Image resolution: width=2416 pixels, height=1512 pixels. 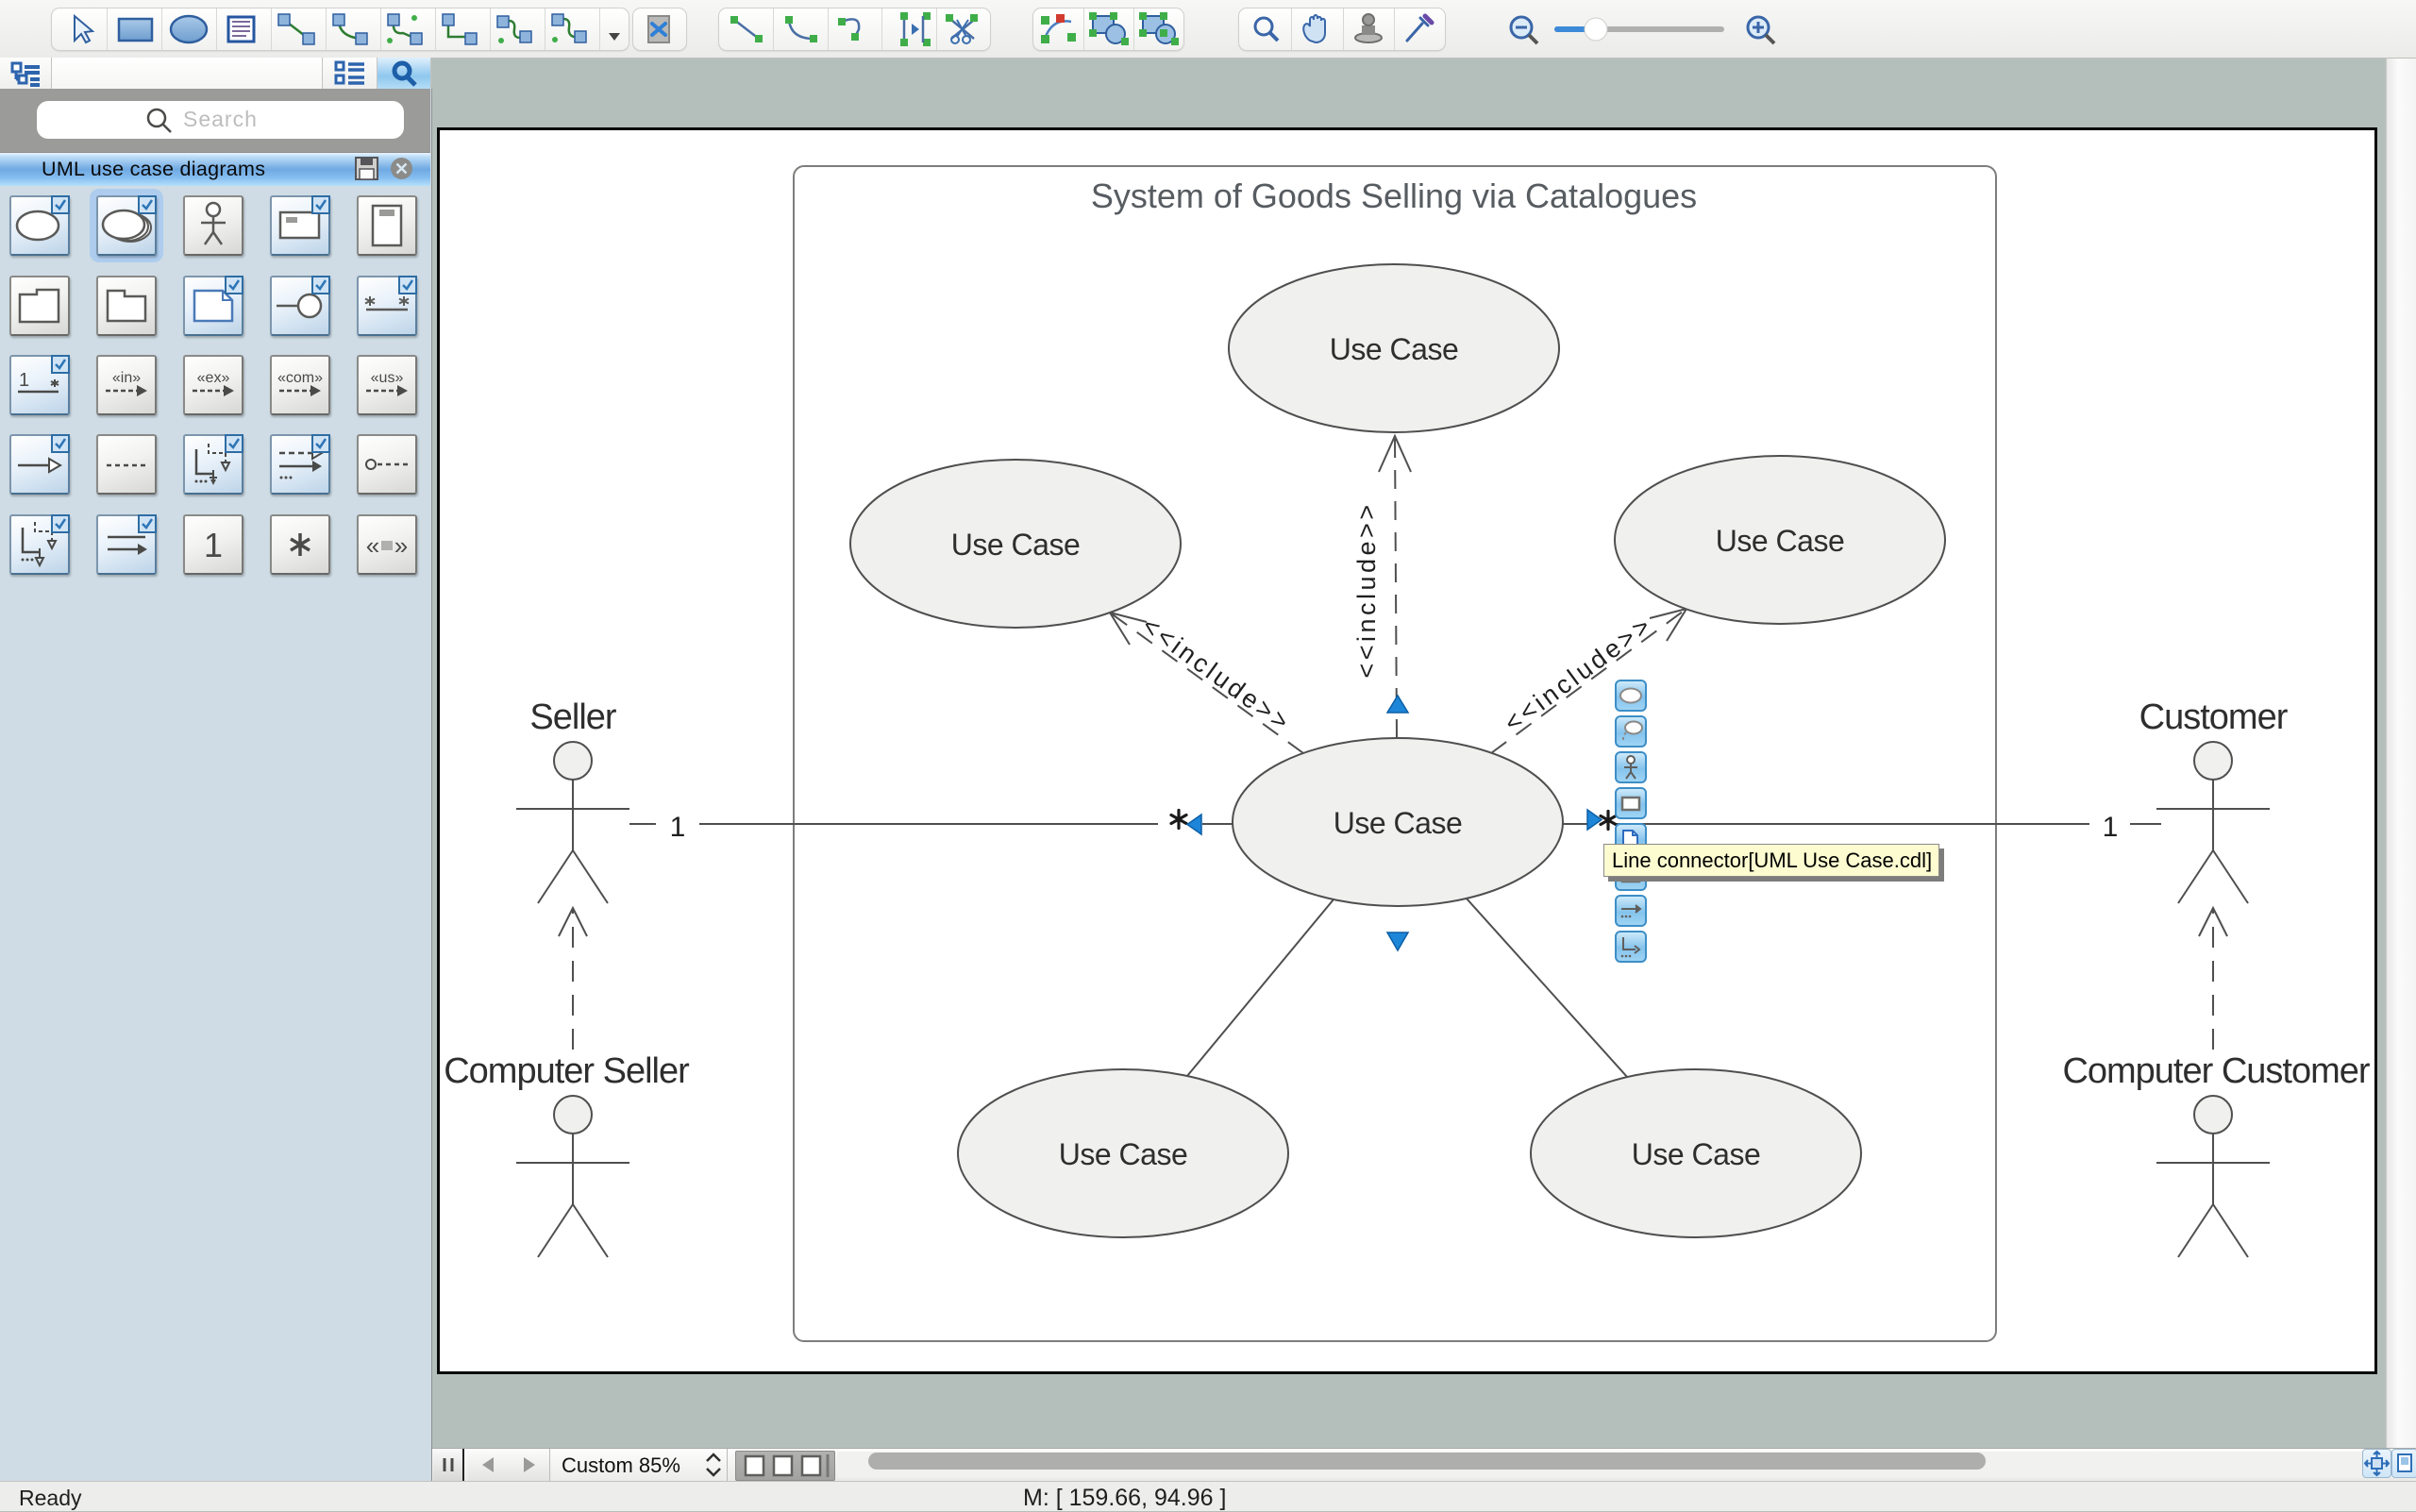 I want to click on svg-text: «us», so click(x=388, y=378).